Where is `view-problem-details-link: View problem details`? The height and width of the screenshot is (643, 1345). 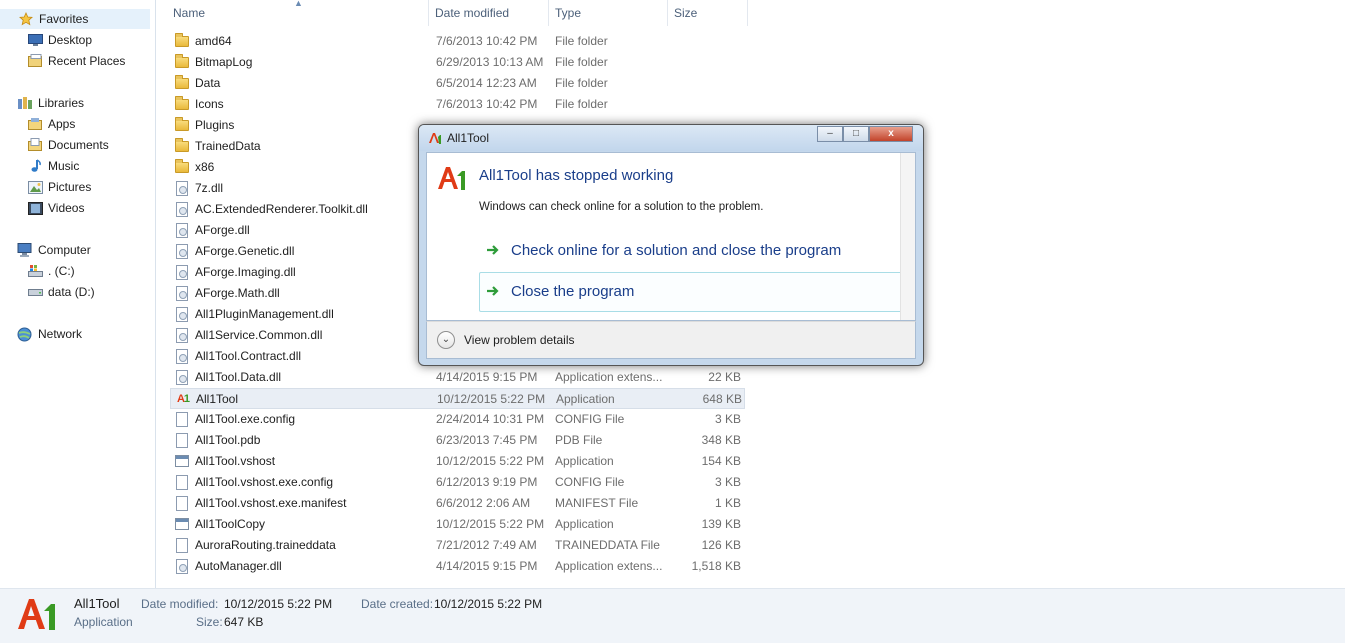 view-problem-details-link: View problem details is located at coordinates (519, 340).